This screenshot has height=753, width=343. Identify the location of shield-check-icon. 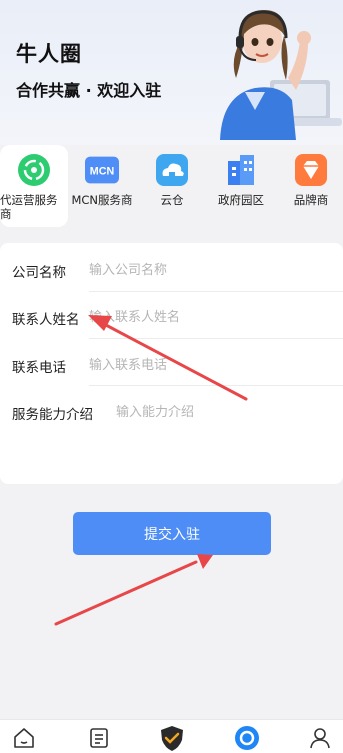
(172, 738).